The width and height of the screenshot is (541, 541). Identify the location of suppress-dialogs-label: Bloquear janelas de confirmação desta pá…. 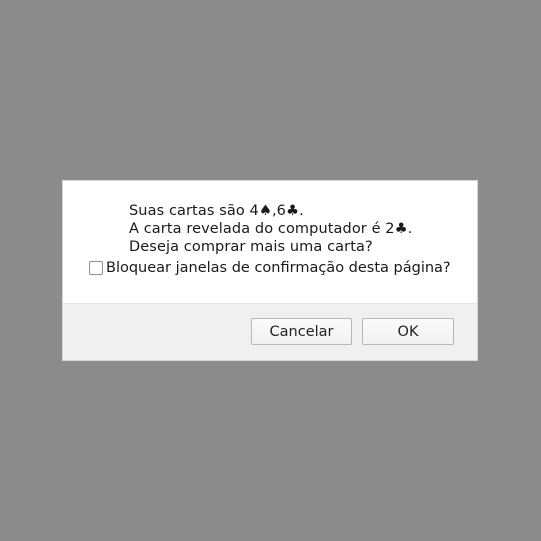
(278, 268).